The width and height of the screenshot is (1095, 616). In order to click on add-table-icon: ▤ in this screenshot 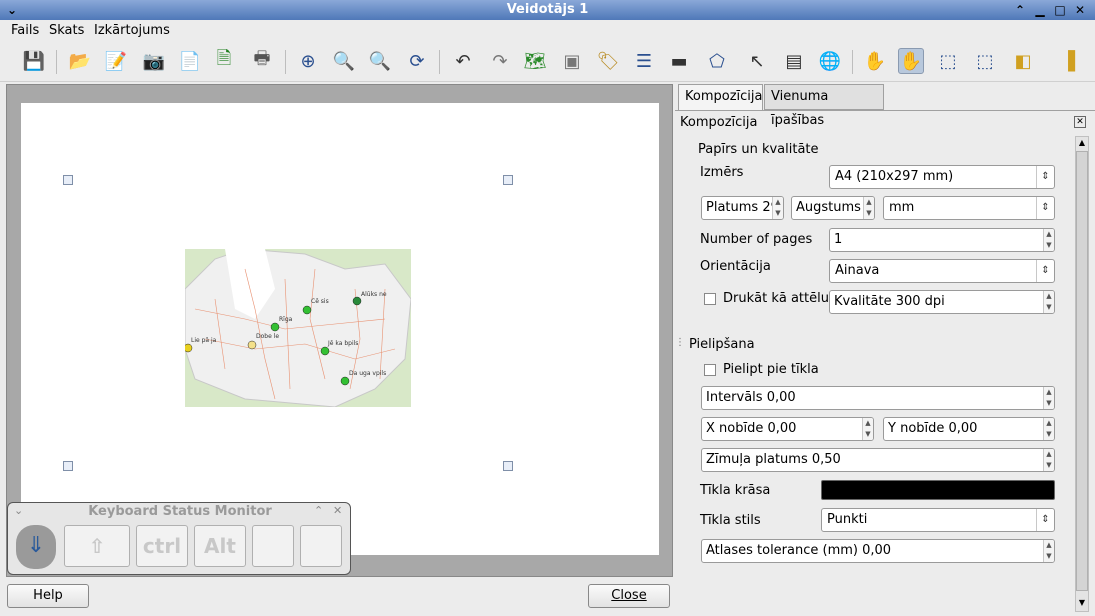, I will do `click(794, 61)`.